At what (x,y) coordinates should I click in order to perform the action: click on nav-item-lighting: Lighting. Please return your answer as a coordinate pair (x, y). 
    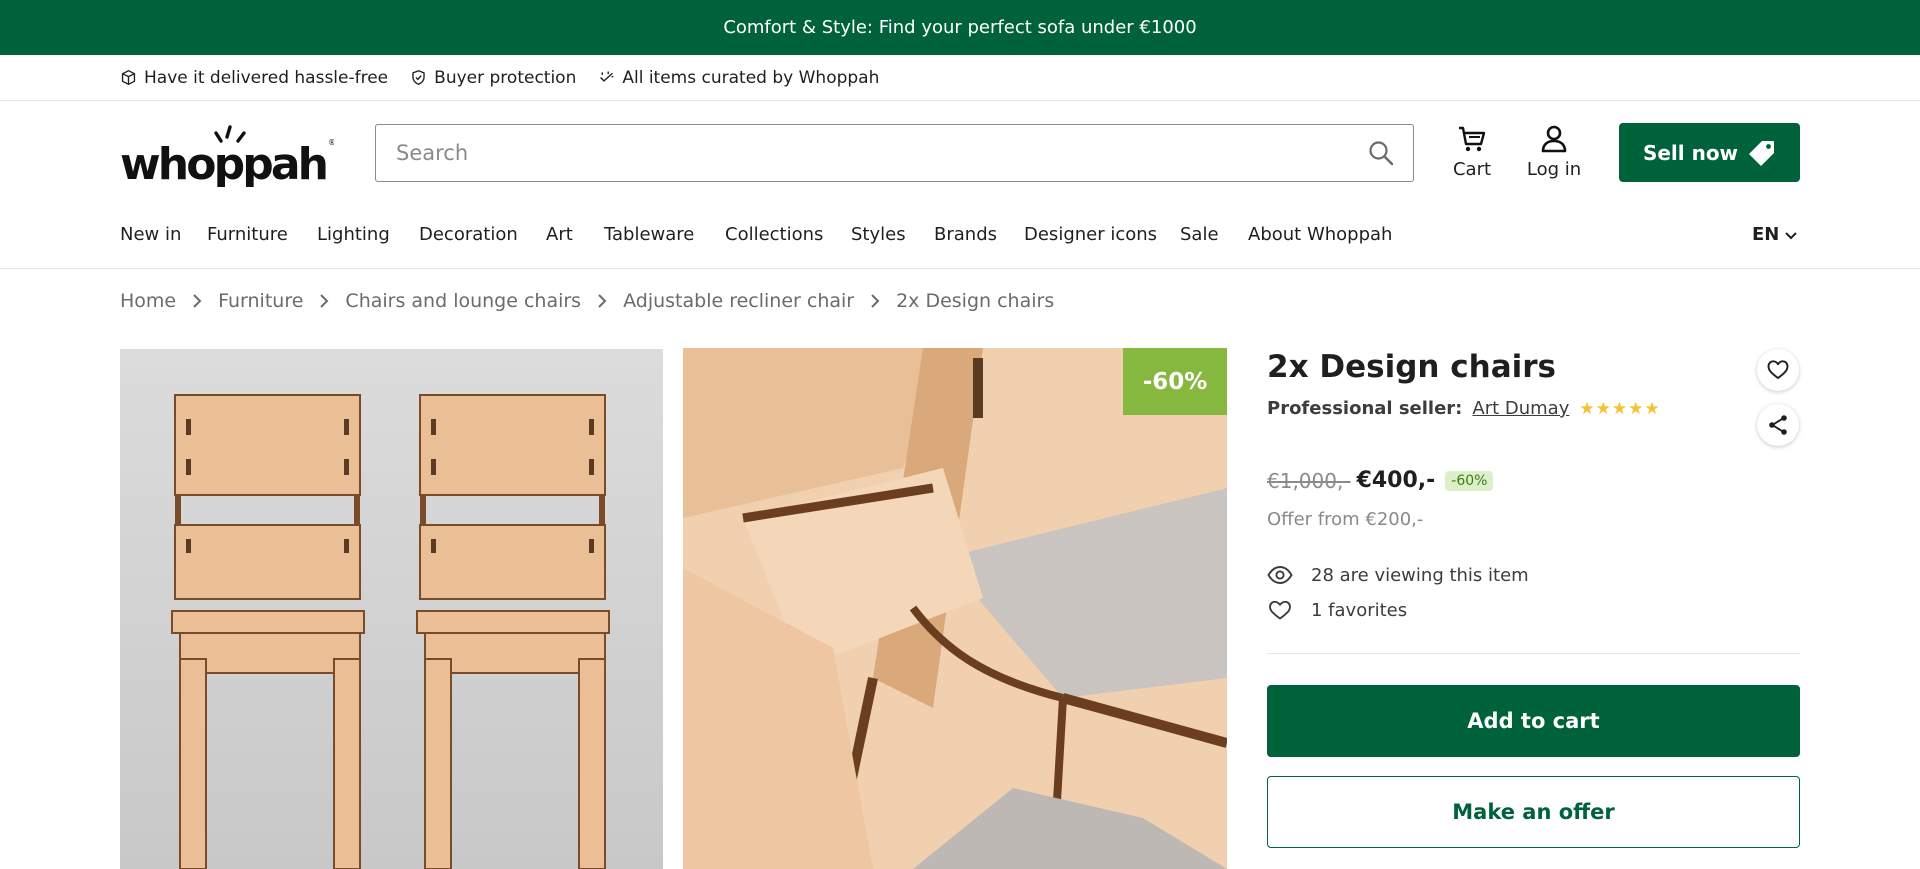
    Looking at the image, I should click on (353, 234).